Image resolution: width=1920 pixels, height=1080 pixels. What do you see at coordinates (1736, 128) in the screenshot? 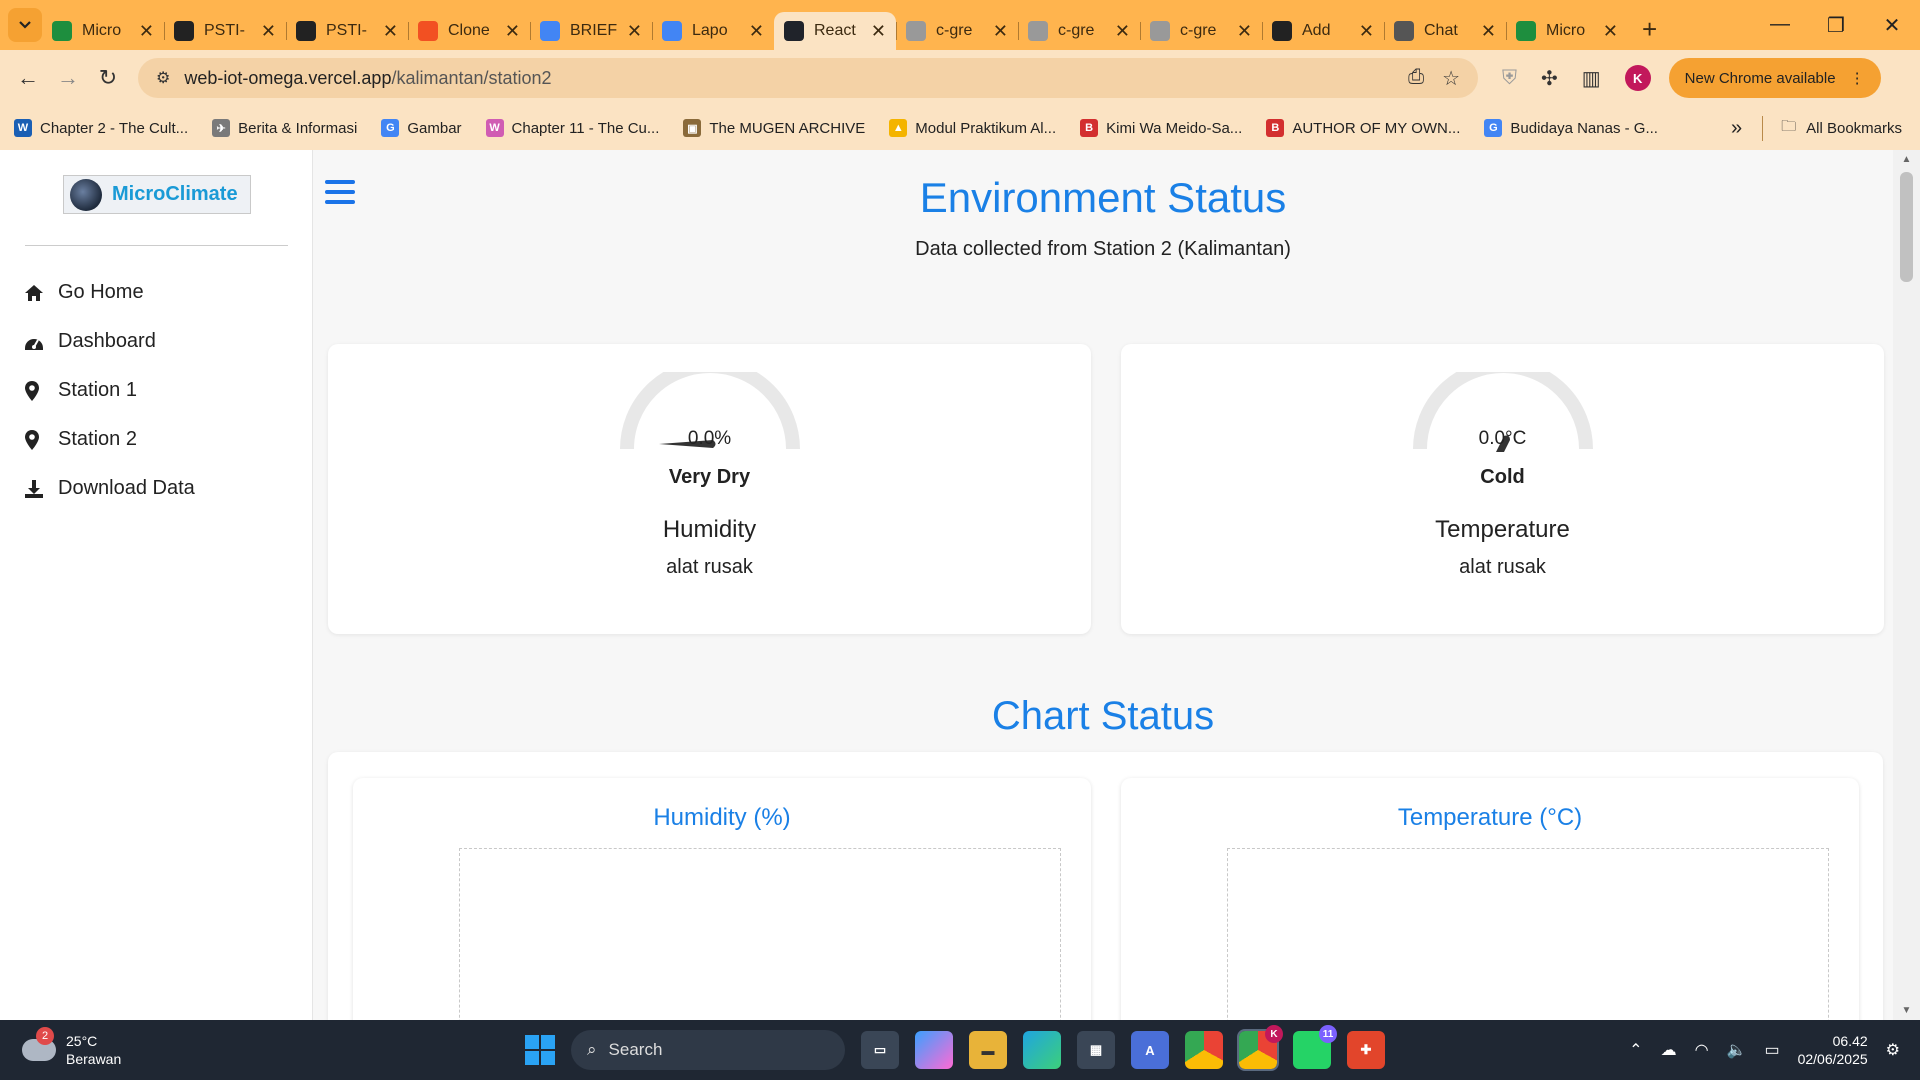
I see `more-bookmarks-icon: »` at bounding box center [1736, 128].